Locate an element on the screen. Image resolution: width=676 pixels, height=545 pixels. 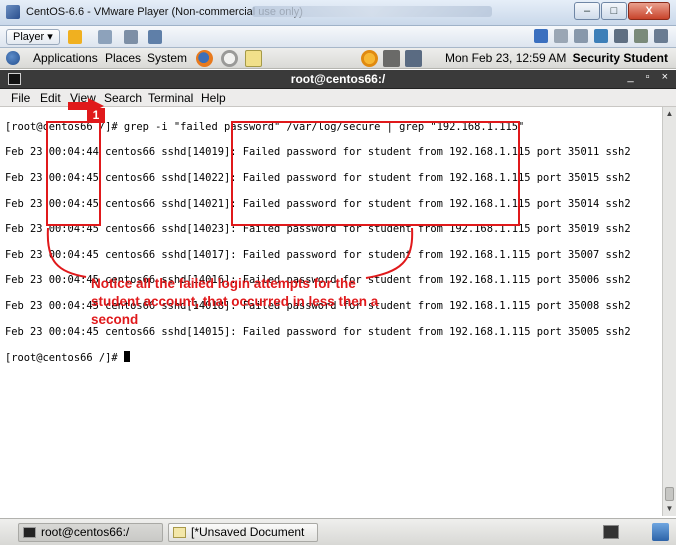
system-menu: System is located at coordinates (167, 58).